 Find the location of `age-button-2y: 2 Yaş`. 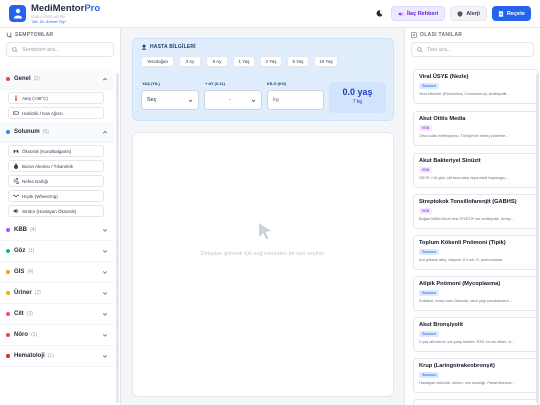

age-button-2y: 2 Yaş is located at coordinates (271, 61).